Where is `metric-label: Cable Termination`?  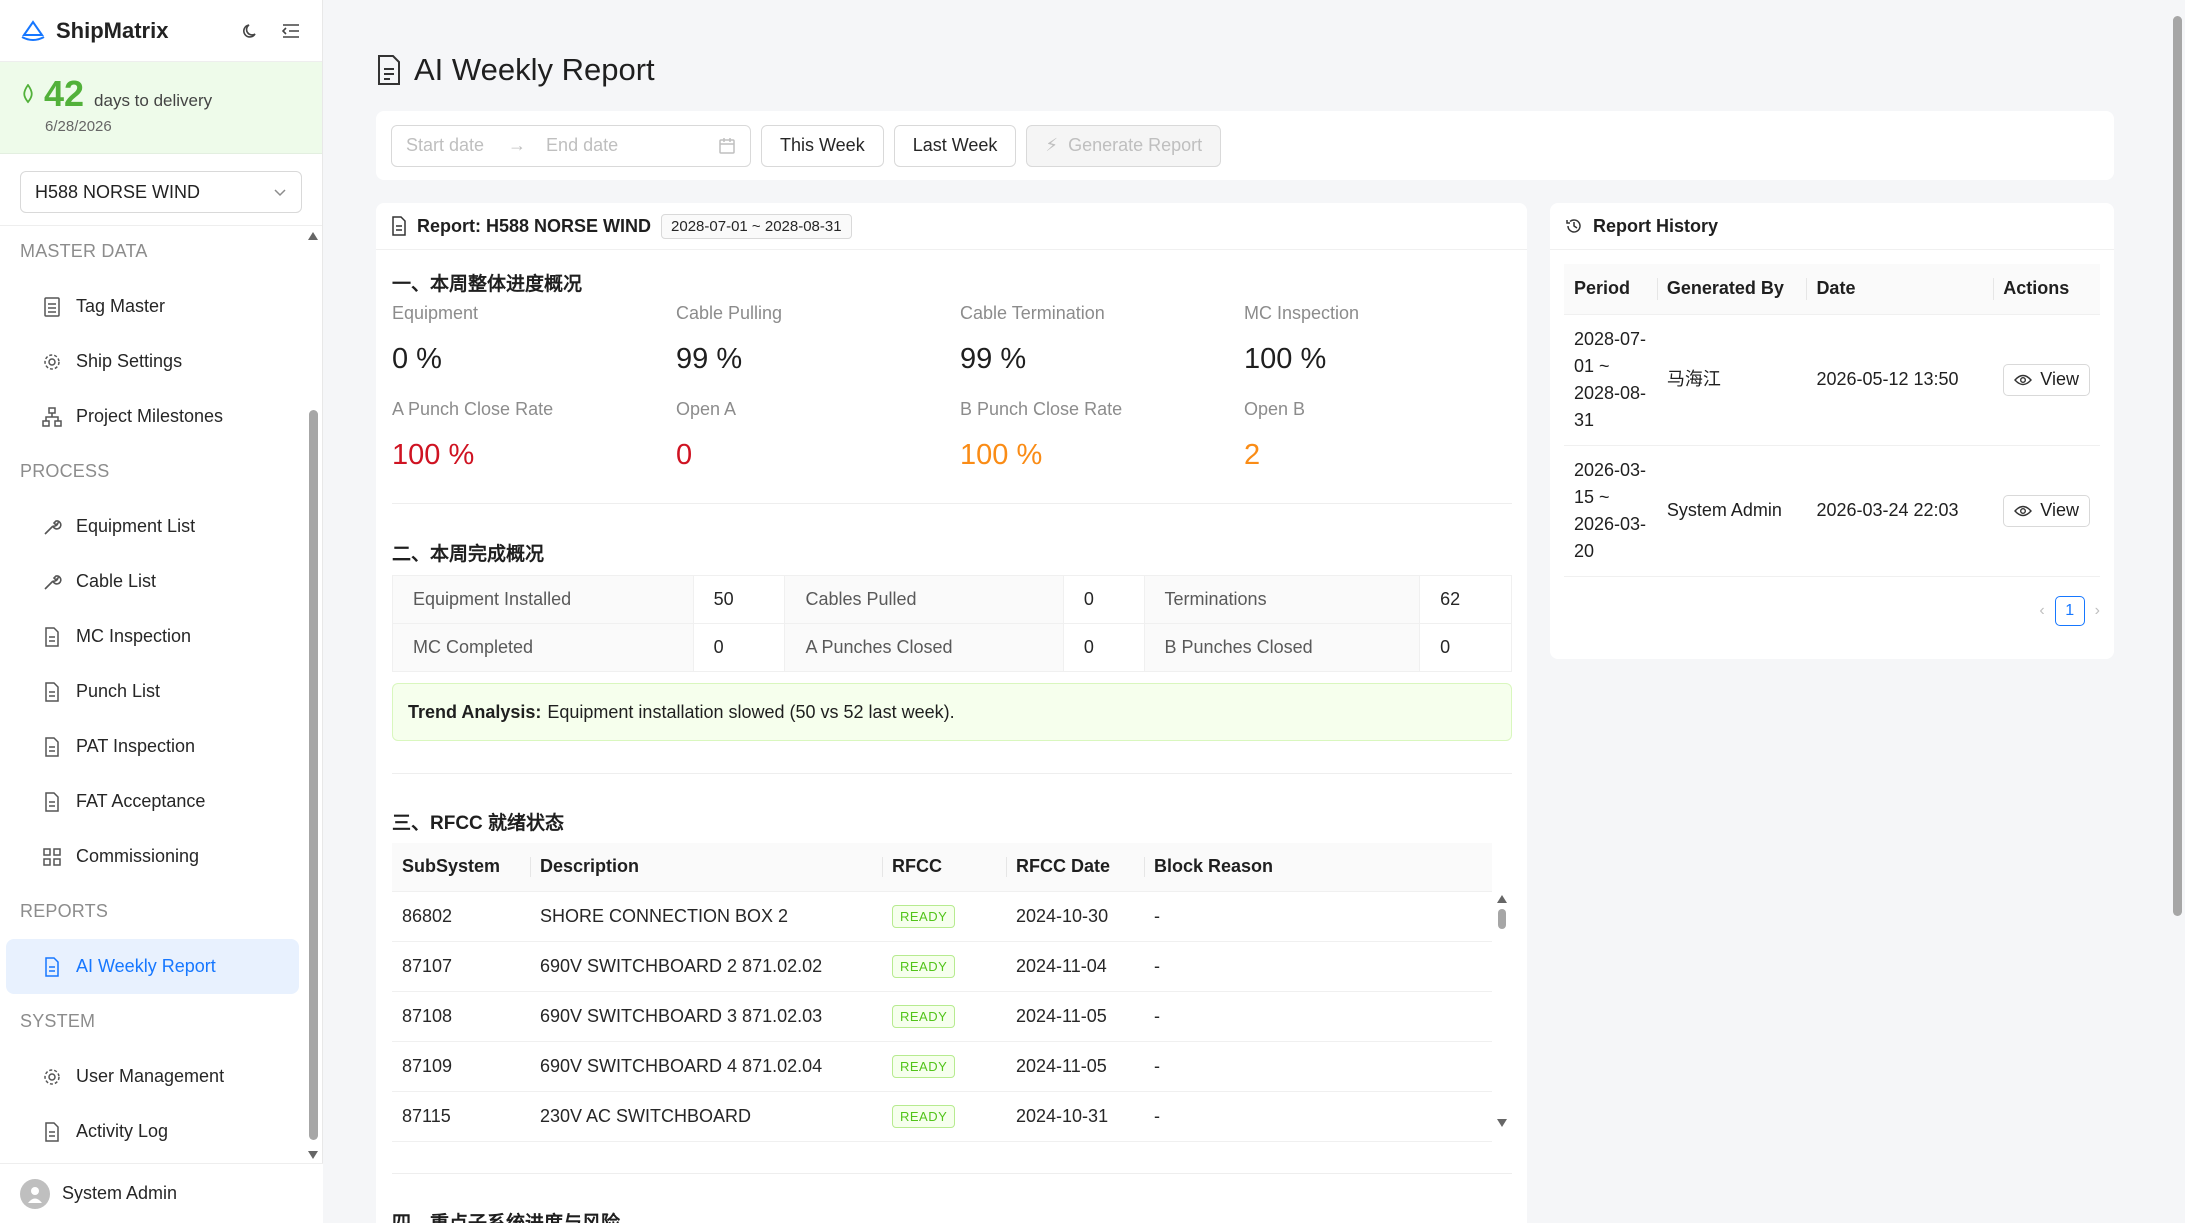 metric-label: Cable Termination is located at coordinates (1032, 313).